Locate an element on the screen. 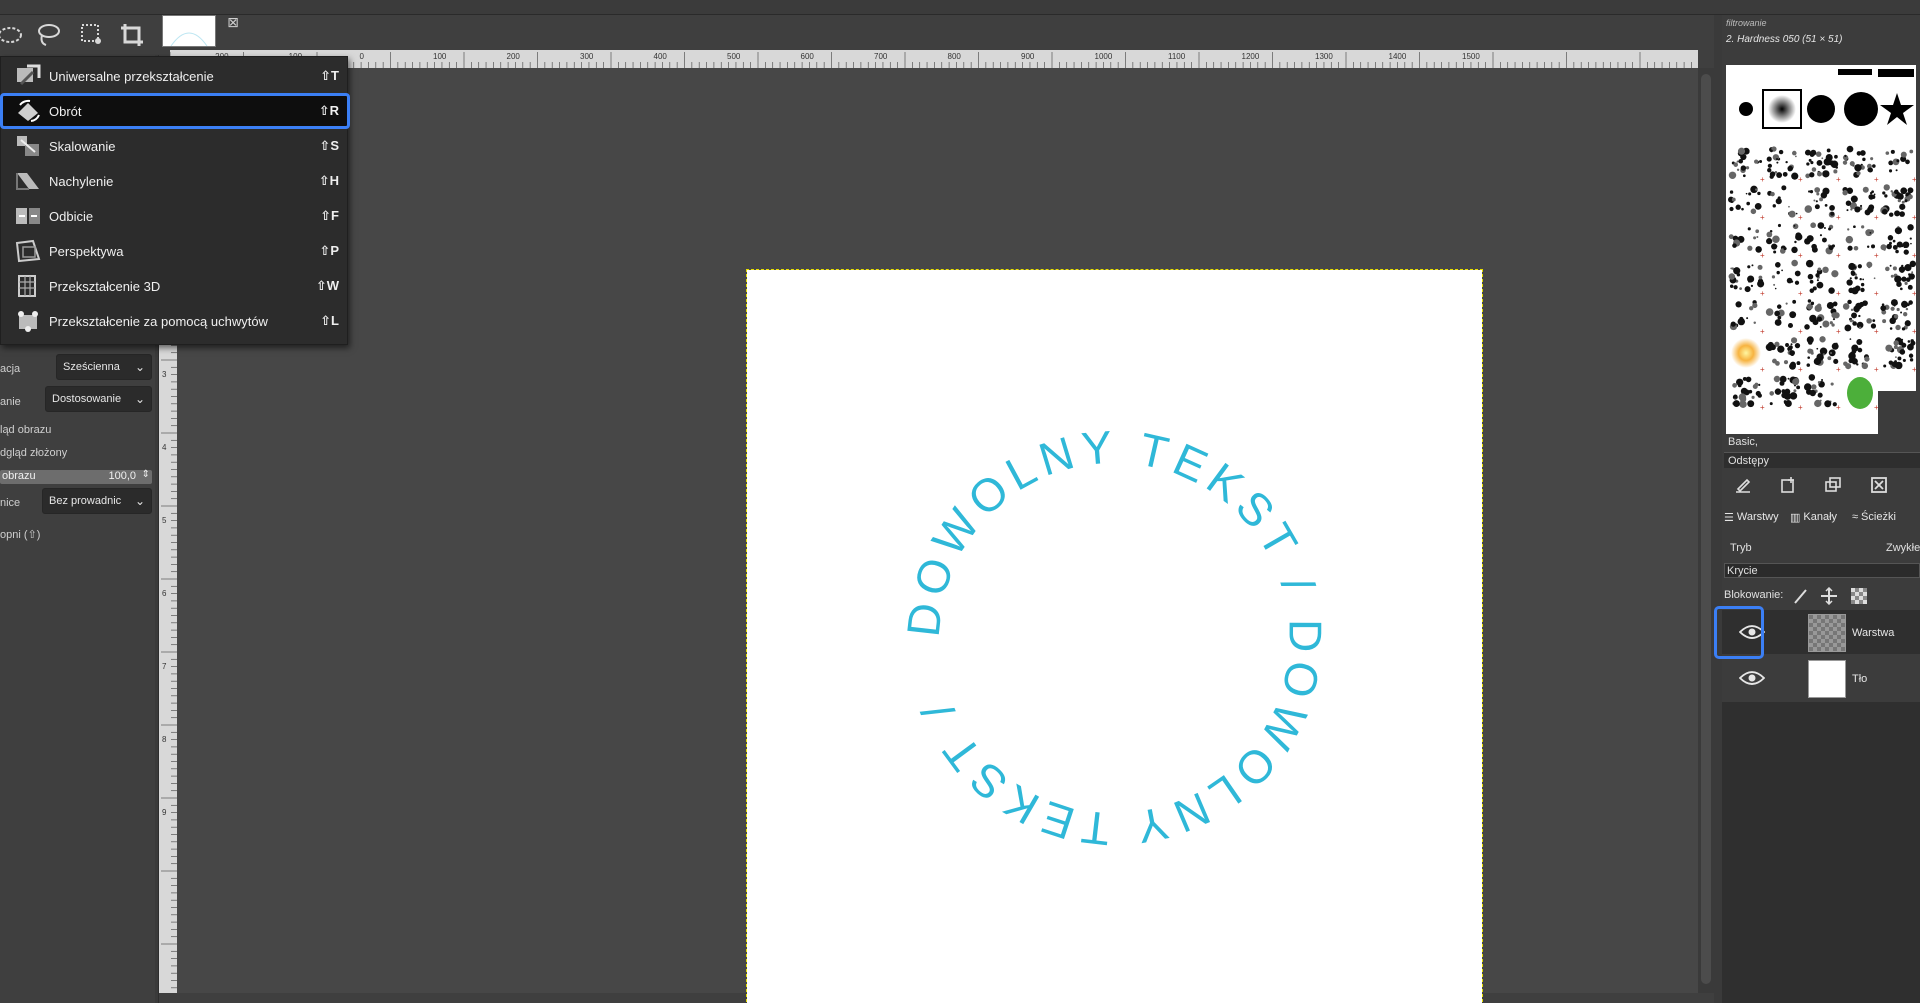  image-tab-thumbnail is located at coordinates (189, 31).